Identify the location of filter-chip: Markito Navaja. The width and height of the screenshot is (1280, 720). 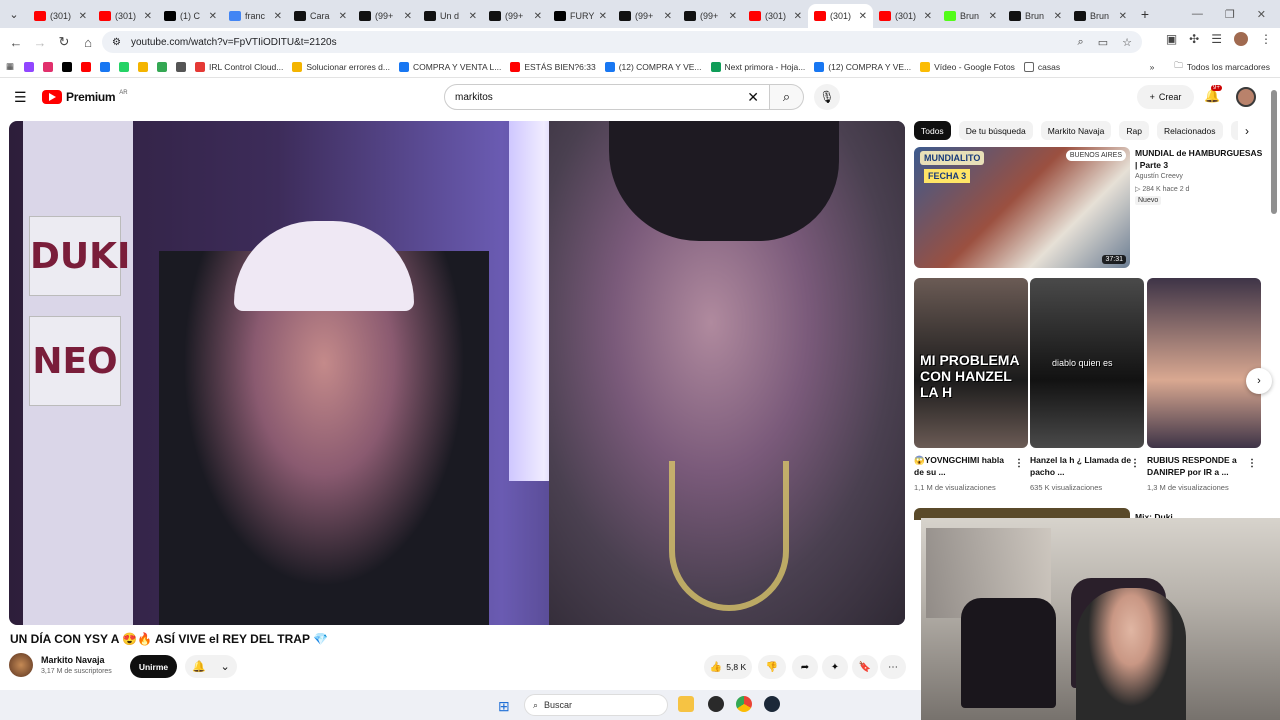
(1076, 130).